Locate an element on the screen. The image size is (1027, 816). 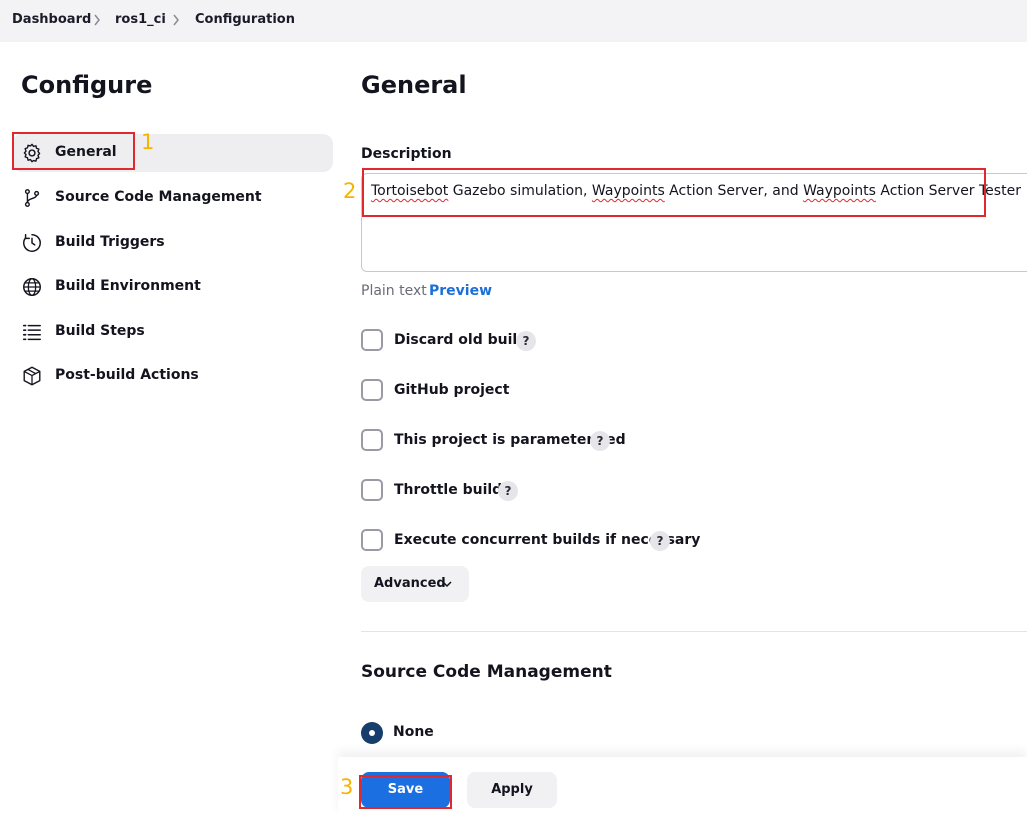
github-project-checkbox is located at coordinates (372, 390).